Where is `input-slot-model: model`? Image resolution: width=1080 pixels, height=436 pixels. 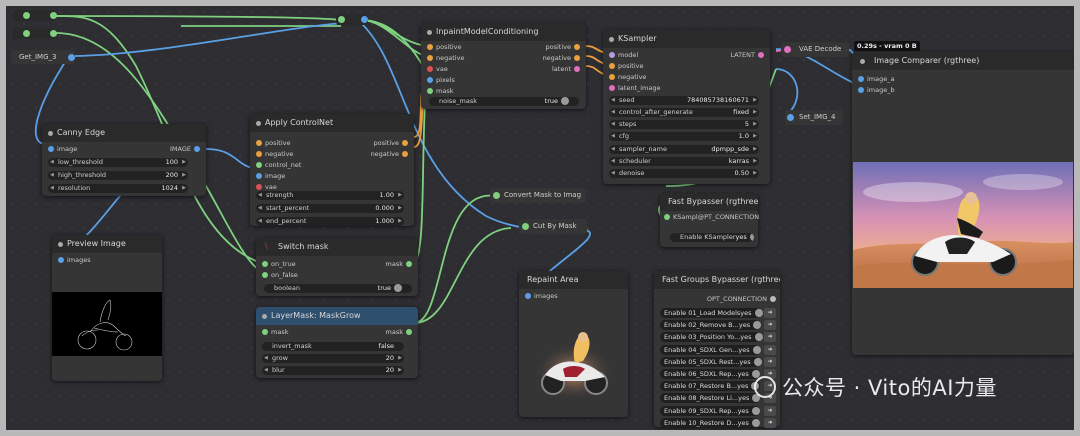
input-slot-model: model is located at coordinates (623, 55).